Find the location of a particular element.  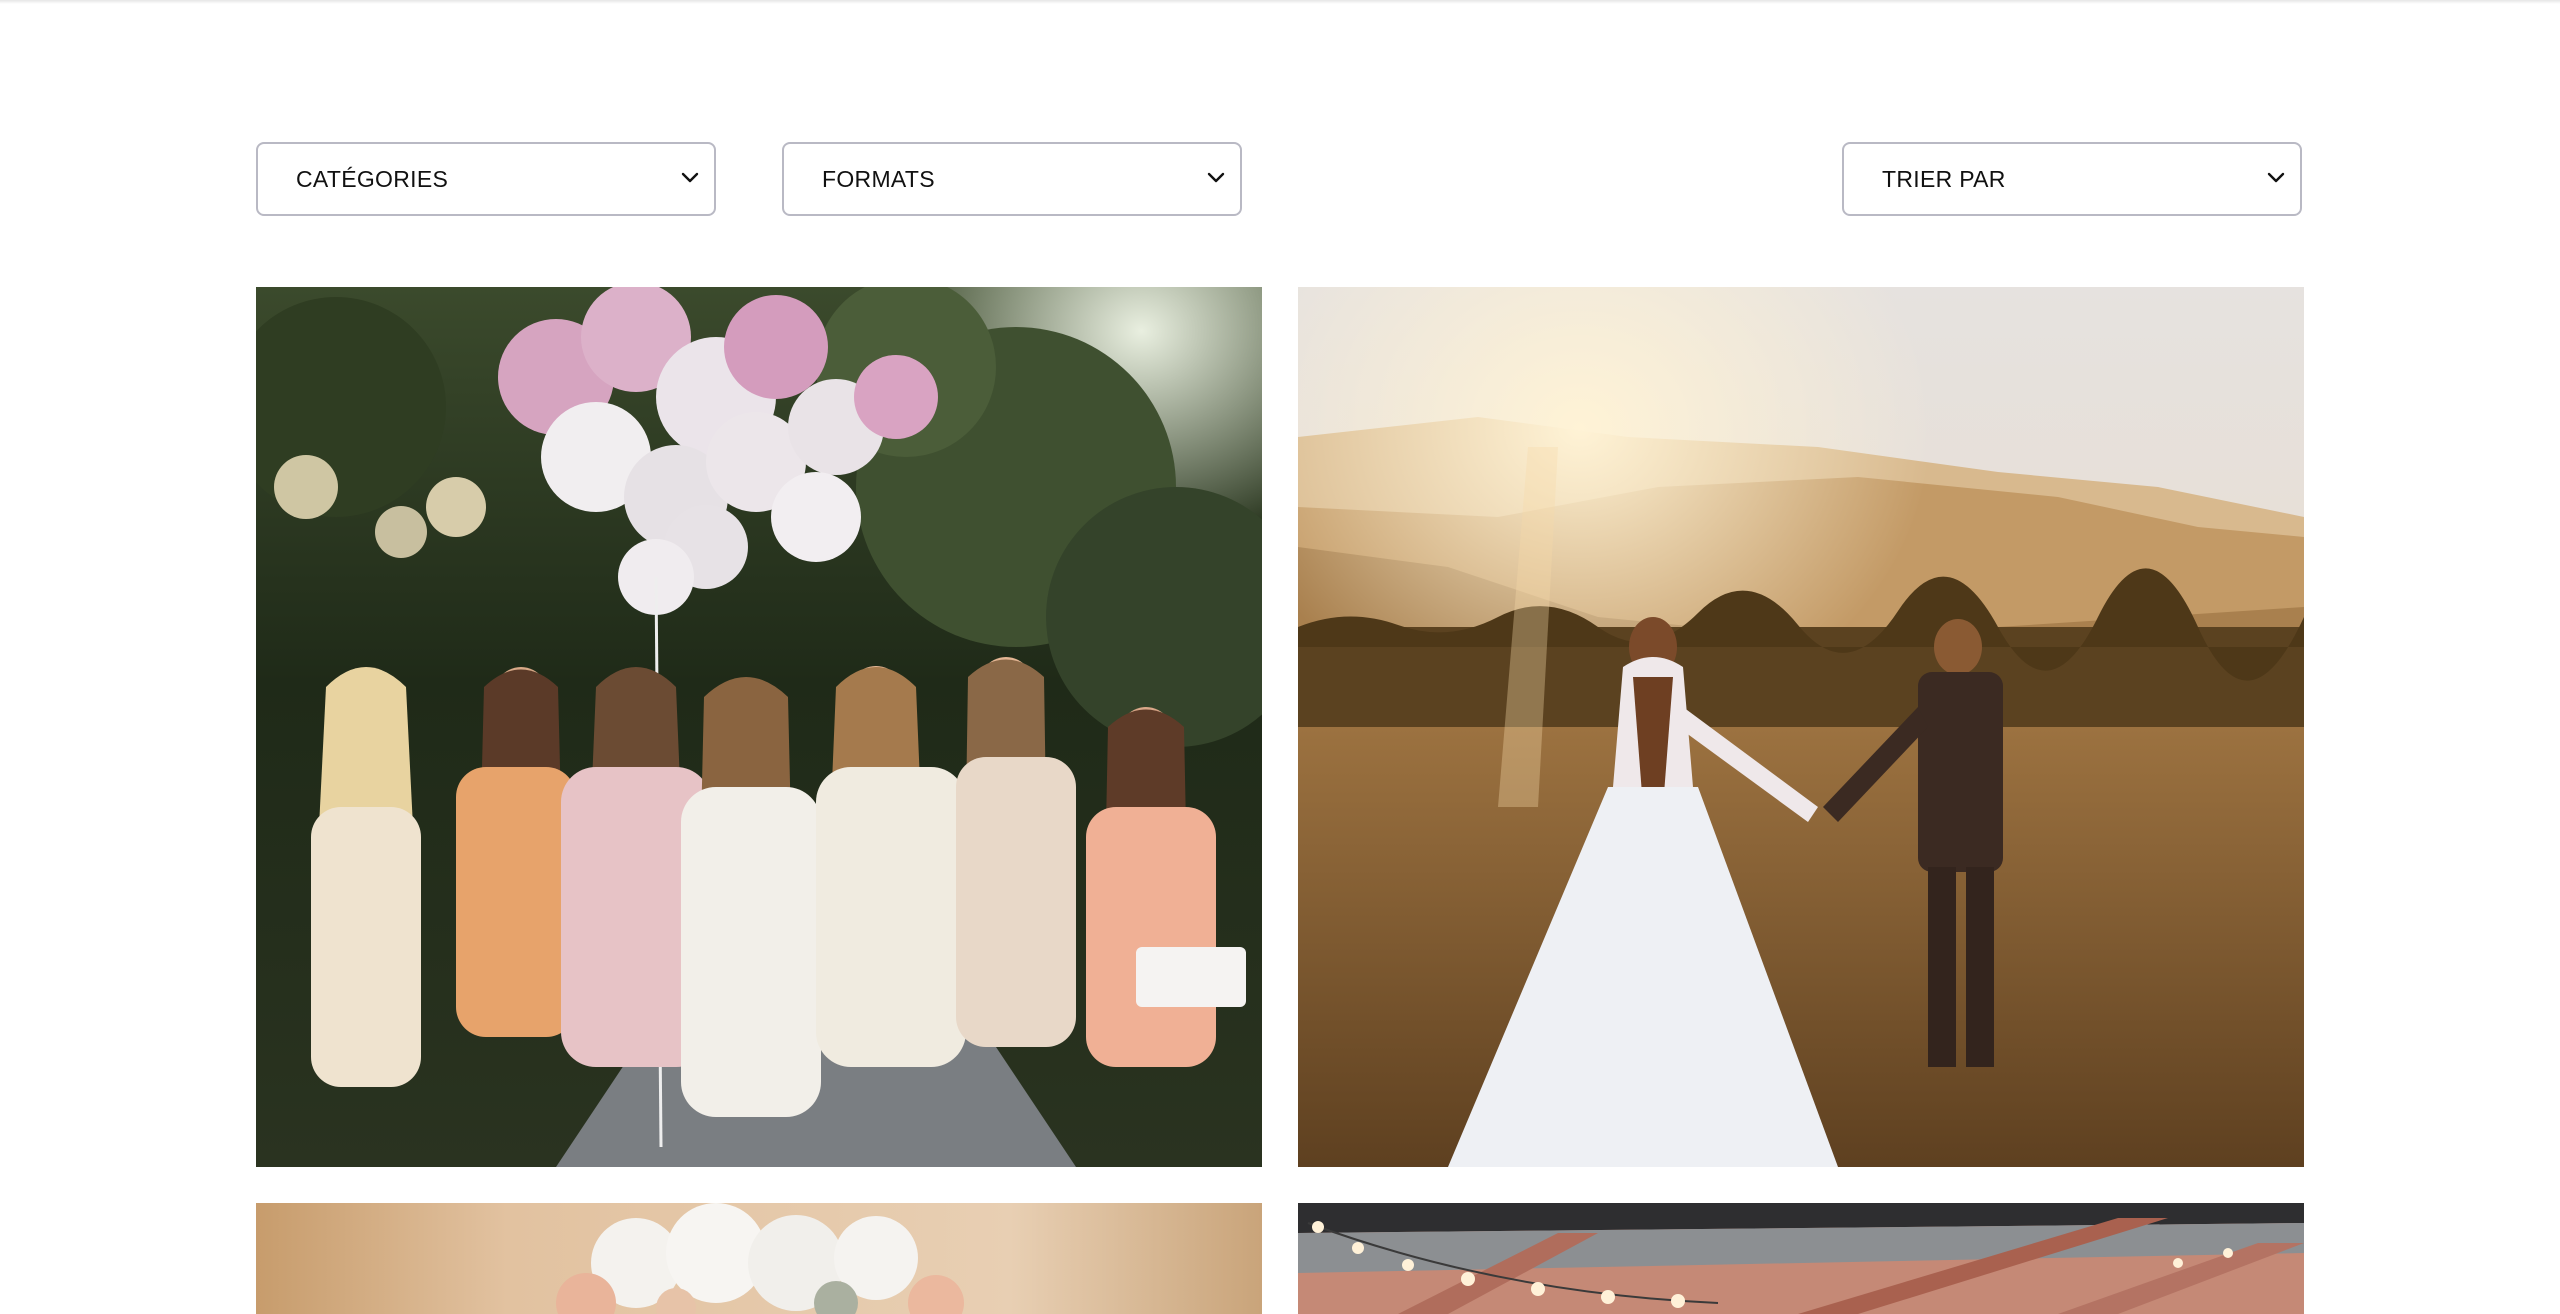

bouquet-image is located at coordinates (759, 1258).